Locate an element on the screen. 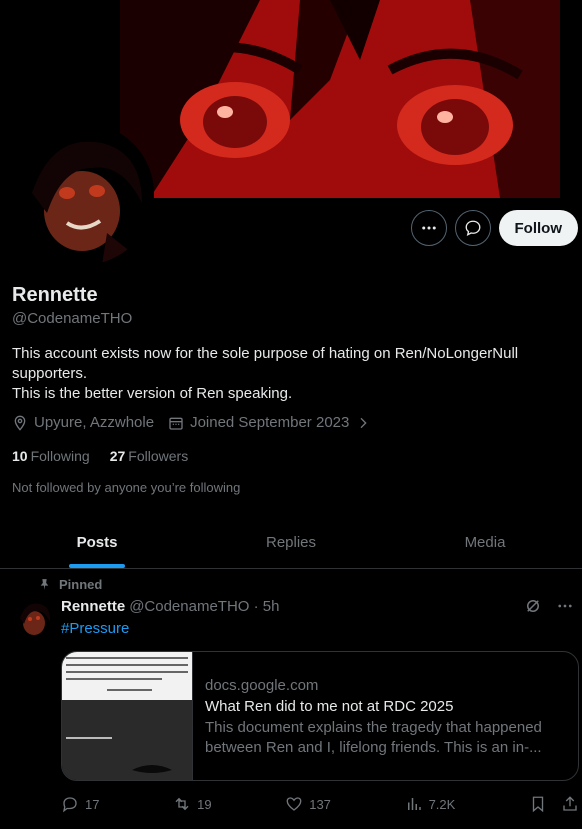 Image resolution: width=582 pixels, height=829 pixels. reply-count: 17 is located at coordinates (92, 804).